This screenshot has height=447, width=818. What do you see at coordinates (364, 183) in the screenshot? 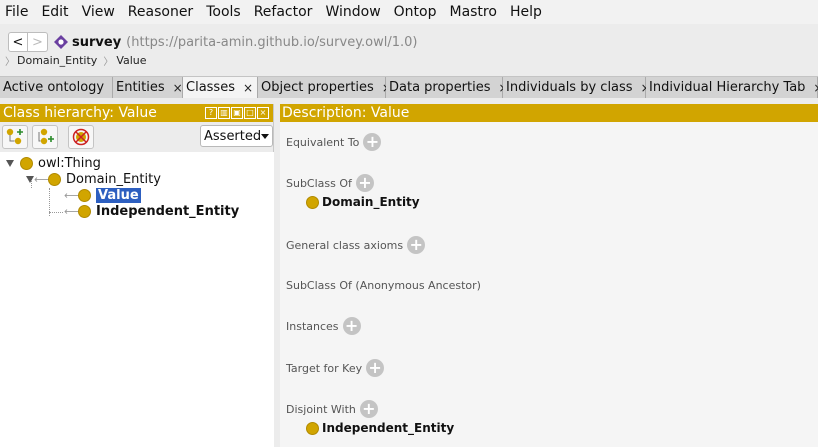
I see `add-superclass-button: +` at bounding box center [364, 183].